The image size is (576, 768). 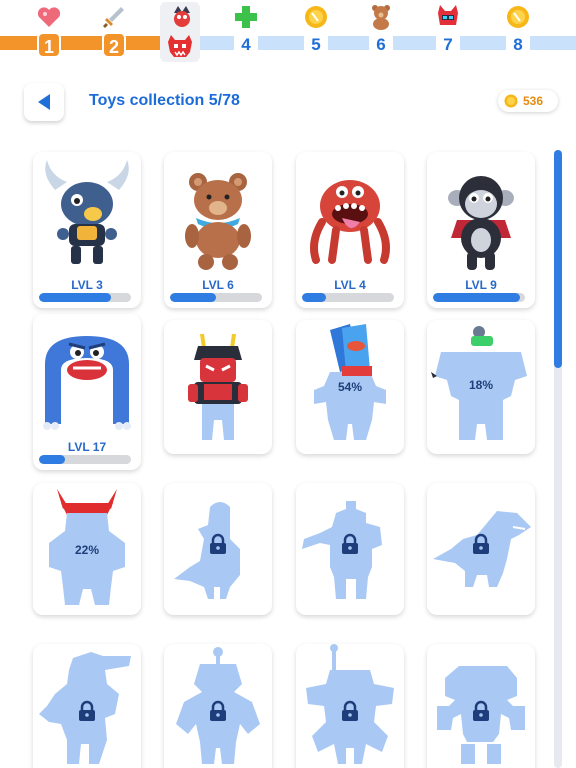 I want to click on progress-step-8: 8, so click(x=518, y=33).